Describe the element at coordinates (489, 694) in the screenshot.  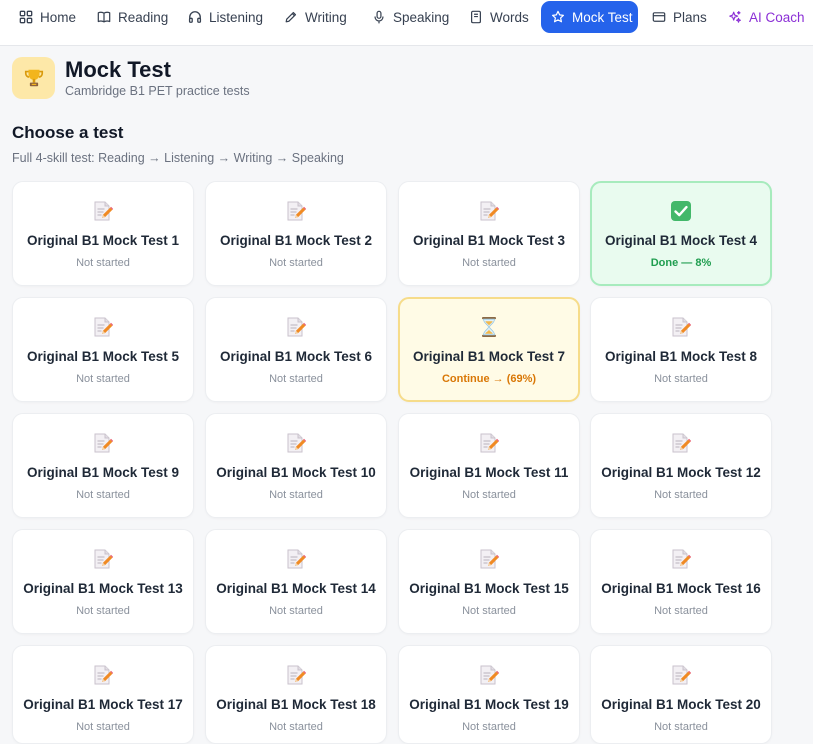
I see `test-card-19: Original B1 Mock Test 19 Not started` at that location.